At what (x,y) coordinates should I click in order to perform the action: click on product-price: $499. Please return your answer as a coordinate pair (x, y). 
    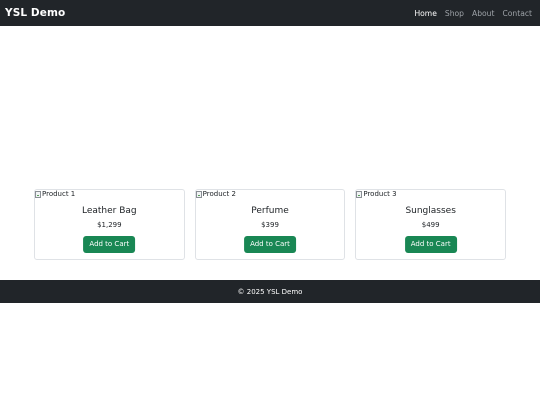
    Looking at the image, I should click on (430, 225).